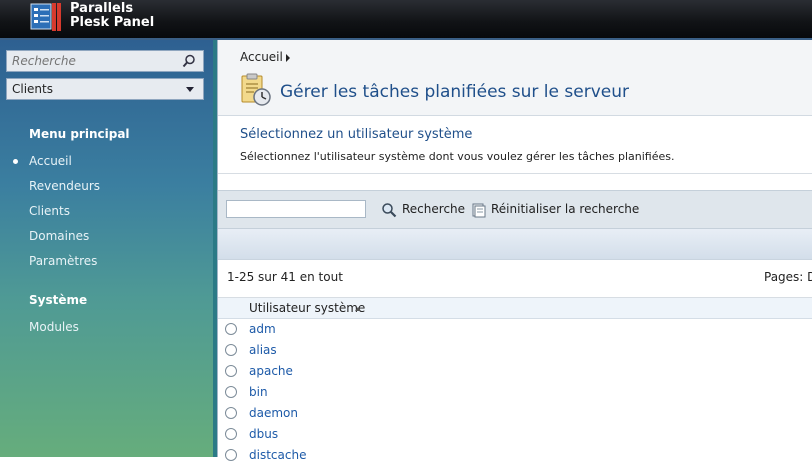 Image resolution: width=812 pixels, height=467 pixels. Describe the element at coordinates (307, 308) in the screenshot. I see `column-header-system-user: Utilisateur système` at that location.